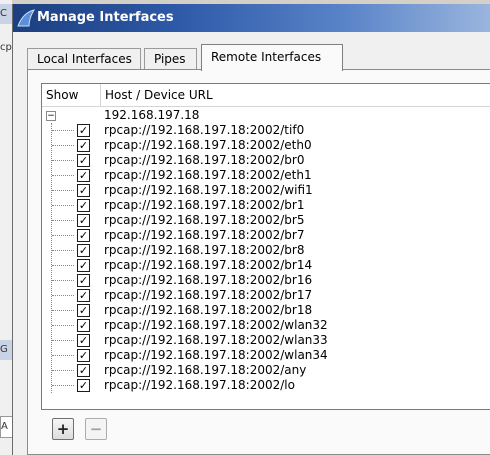 Image resolution: width=490 pixels, height=455 pixels. I want to click on interface-row: ✓ rpcap://192.168.197.18:2002/tif0, so click(266, 130).